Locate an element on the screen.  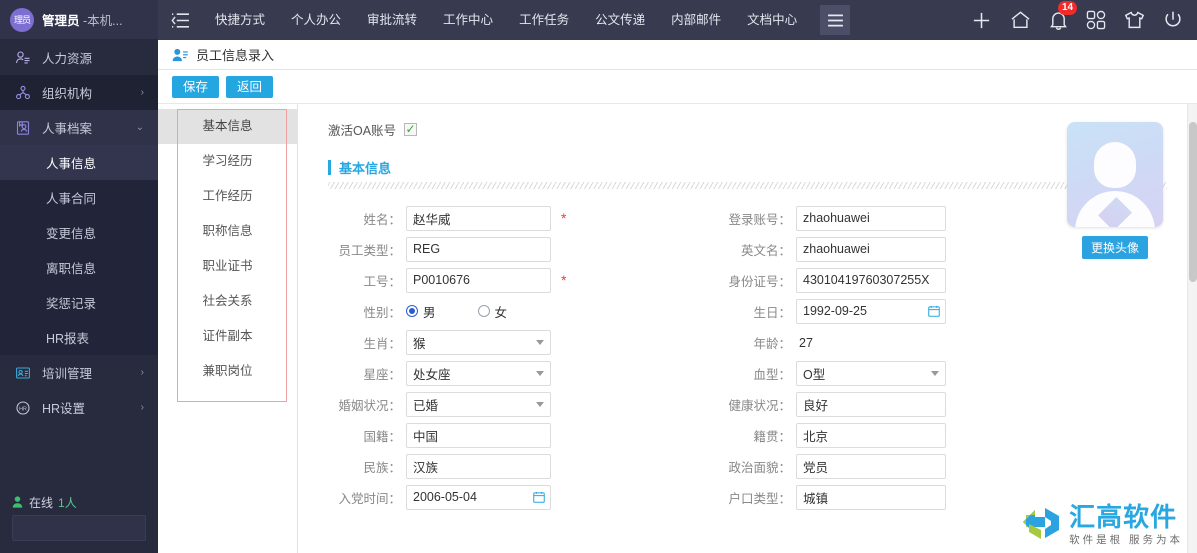
sidebar-item-personnel-contract: 人事合同 is located at coordinates (79, 197).